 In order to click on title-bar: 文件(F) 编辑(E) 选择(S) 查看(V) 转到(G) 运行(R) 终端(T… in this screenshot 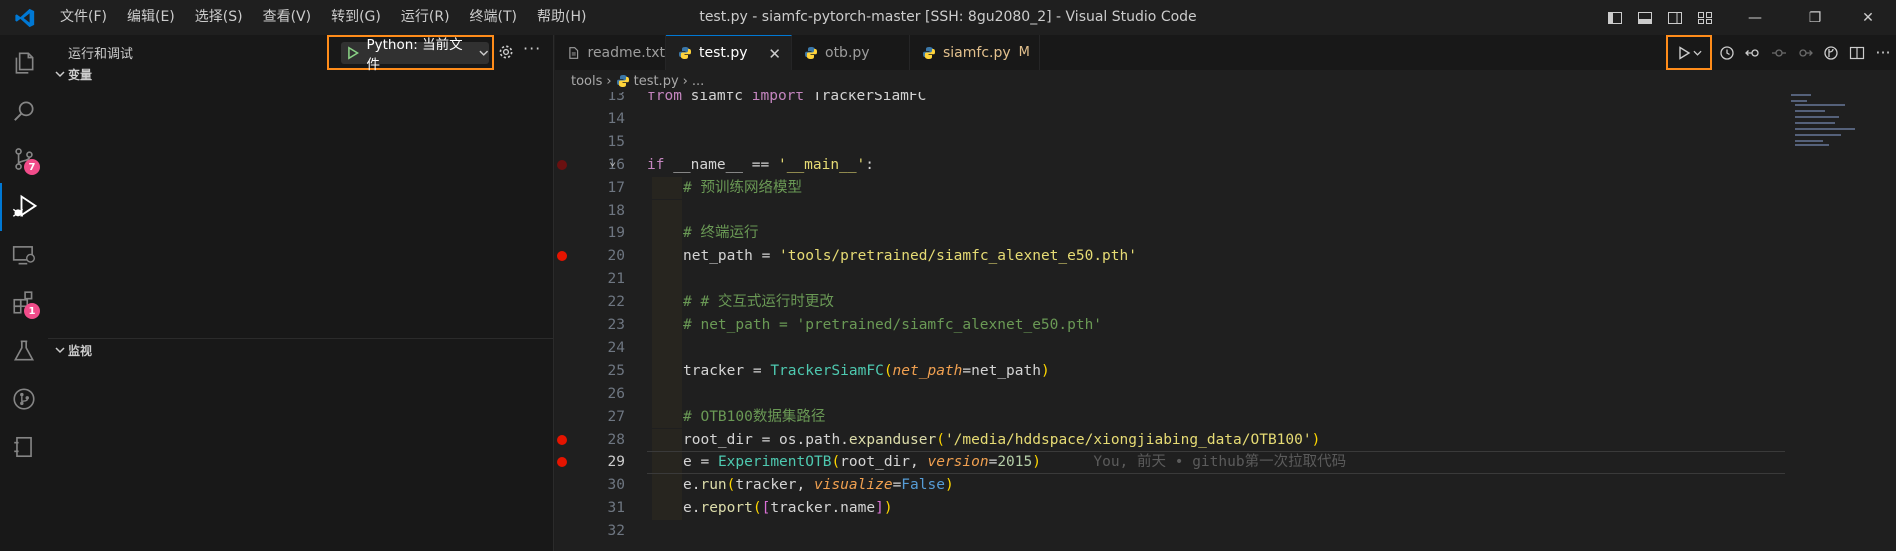, I will do `click(948, 17)`.